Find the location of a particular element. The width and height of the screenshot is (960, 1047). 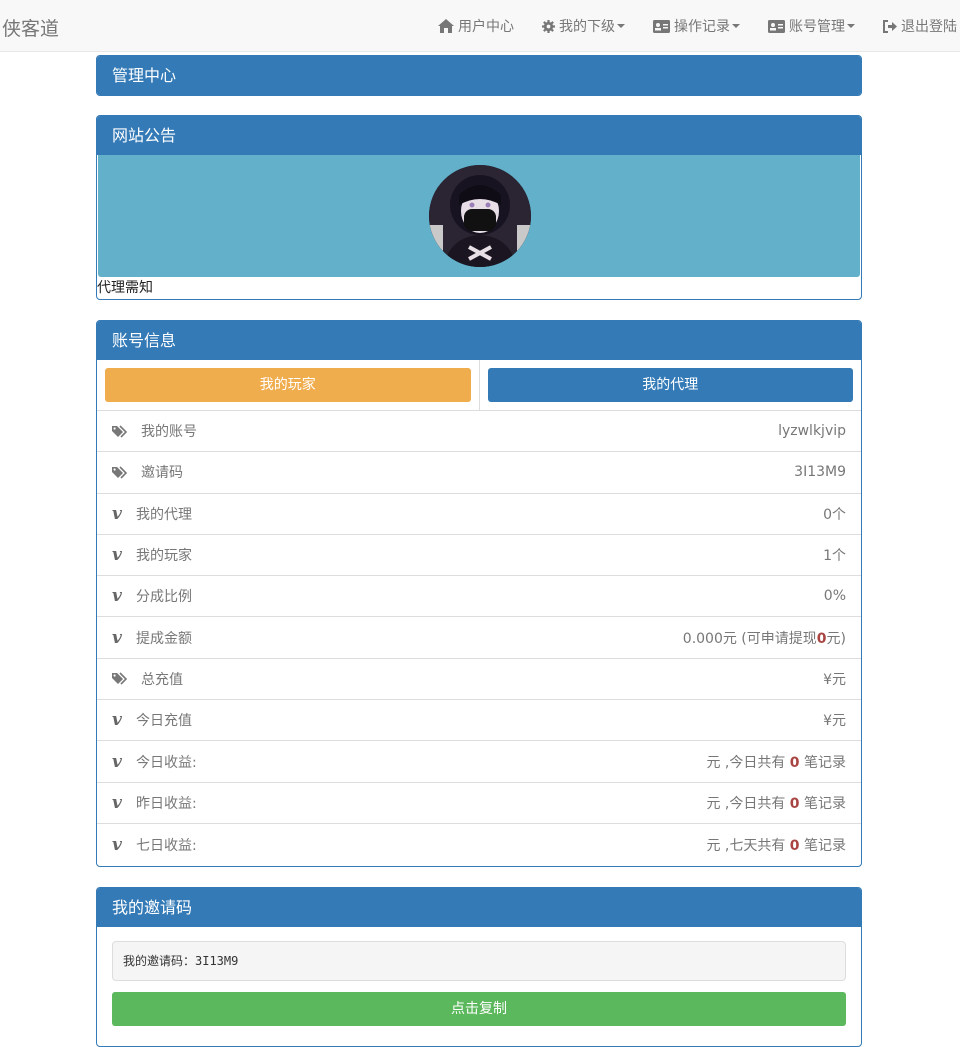

nav-menu: 用户中心 我的下级 操作记录 账号管理 退出登陆 is located at coordinates (692, 26).